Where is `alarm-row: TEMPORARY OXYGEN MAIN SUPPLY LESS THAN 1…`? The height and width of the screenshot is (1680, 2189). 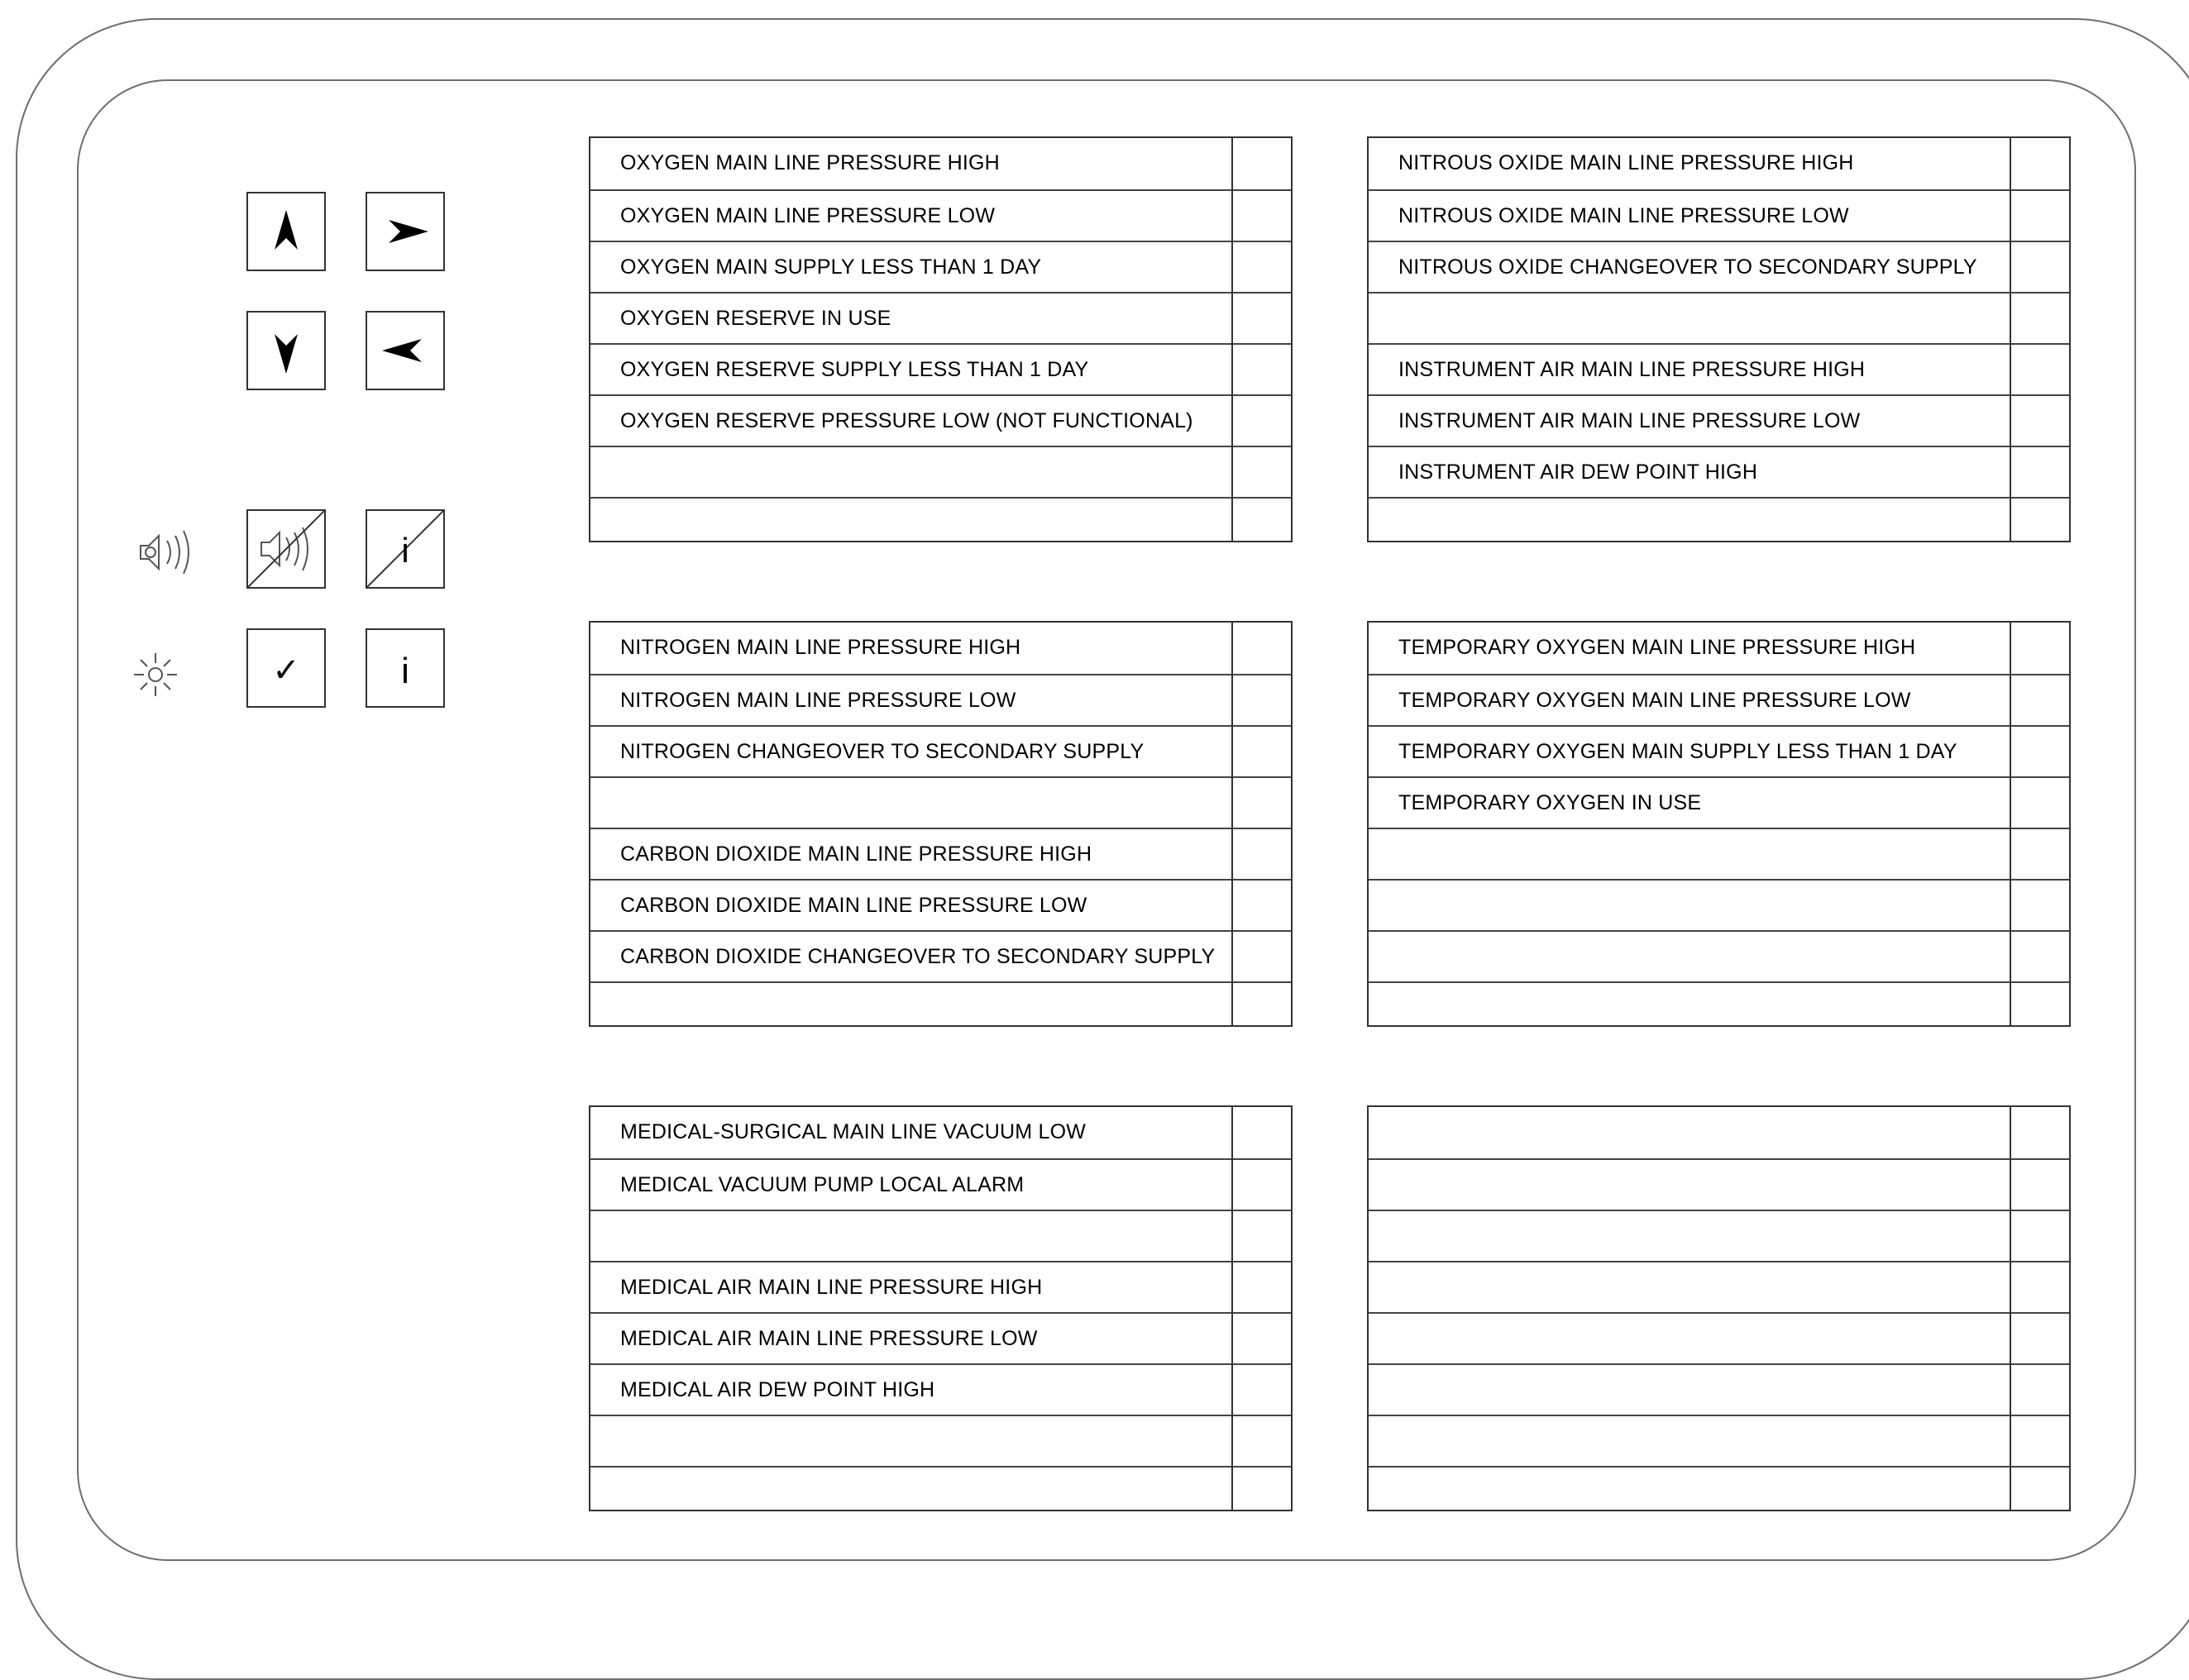
alarm-row: TEMPORARY OXYGEN MAIN SUPPLY LESS THAN 1… is located at coordinates (1719, 750).